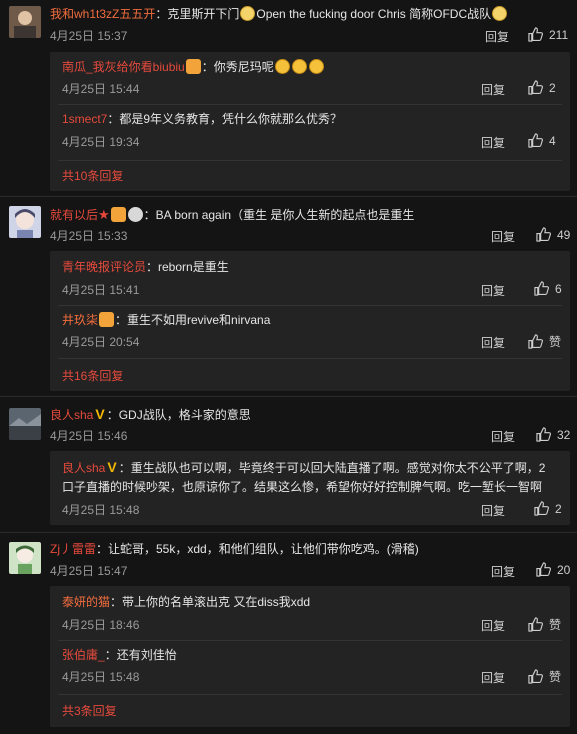 This screenshot has width=577, height=734. I want to click on timestamp: 4月25日 15:47, so click(89, 571).